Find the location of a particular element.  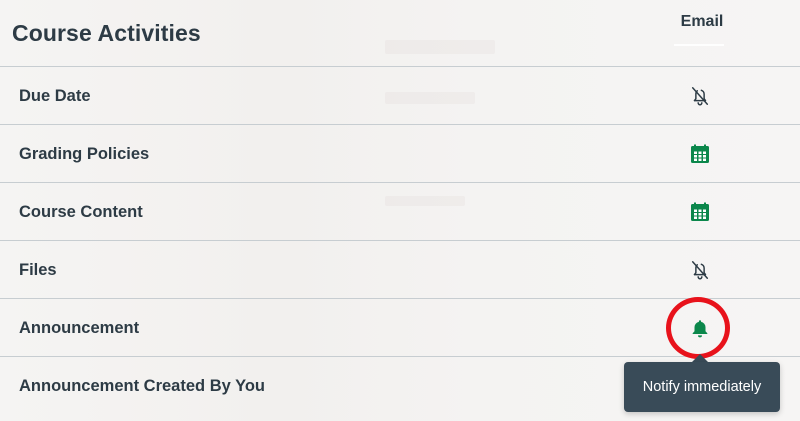

table-row: Files is located at coordinates (400, 269).